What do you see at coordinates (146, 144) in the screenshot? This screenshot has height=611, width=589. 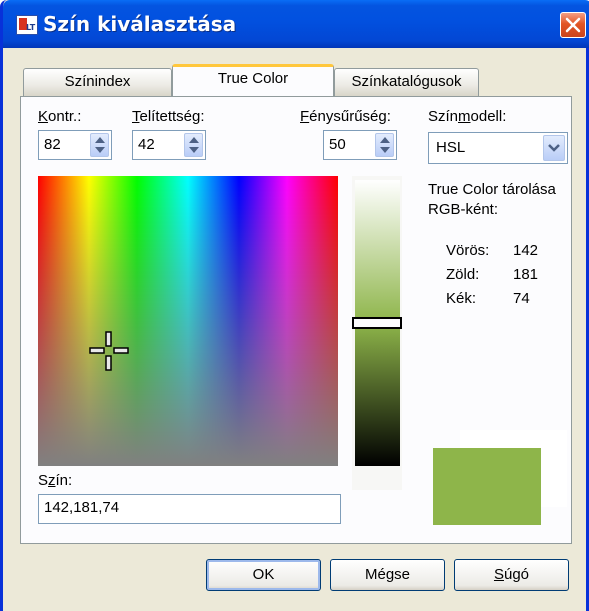 I see `saturation-value: 42` at bounding box center [146, 144].